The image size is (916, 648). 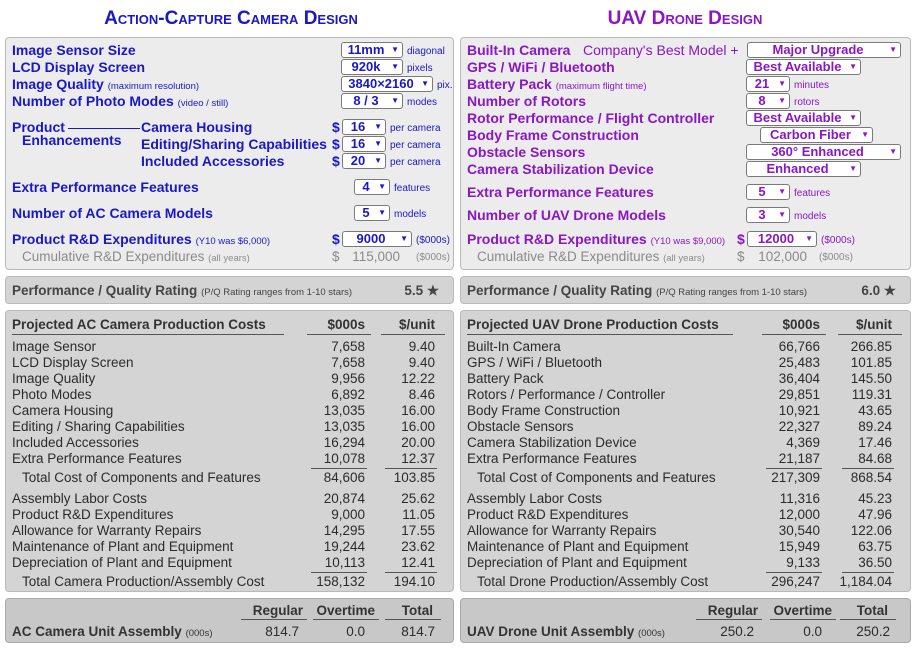 I want to click on drone-spec-select-6: Enhanced ▼, so click(x=803, y=169).